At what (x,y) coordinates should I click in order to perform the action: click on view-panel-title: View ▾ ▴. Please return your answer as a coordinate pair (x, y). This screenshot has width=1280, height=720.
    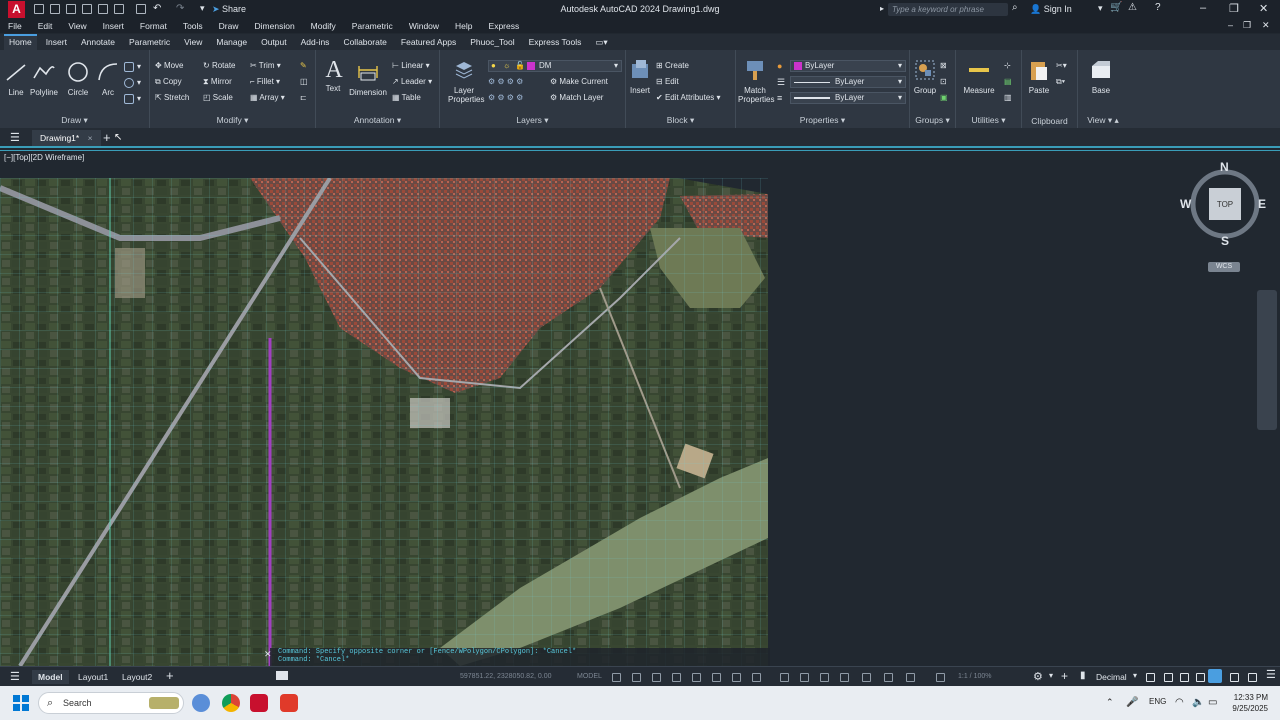
    Looking at the image, I should click on (1103, 120).